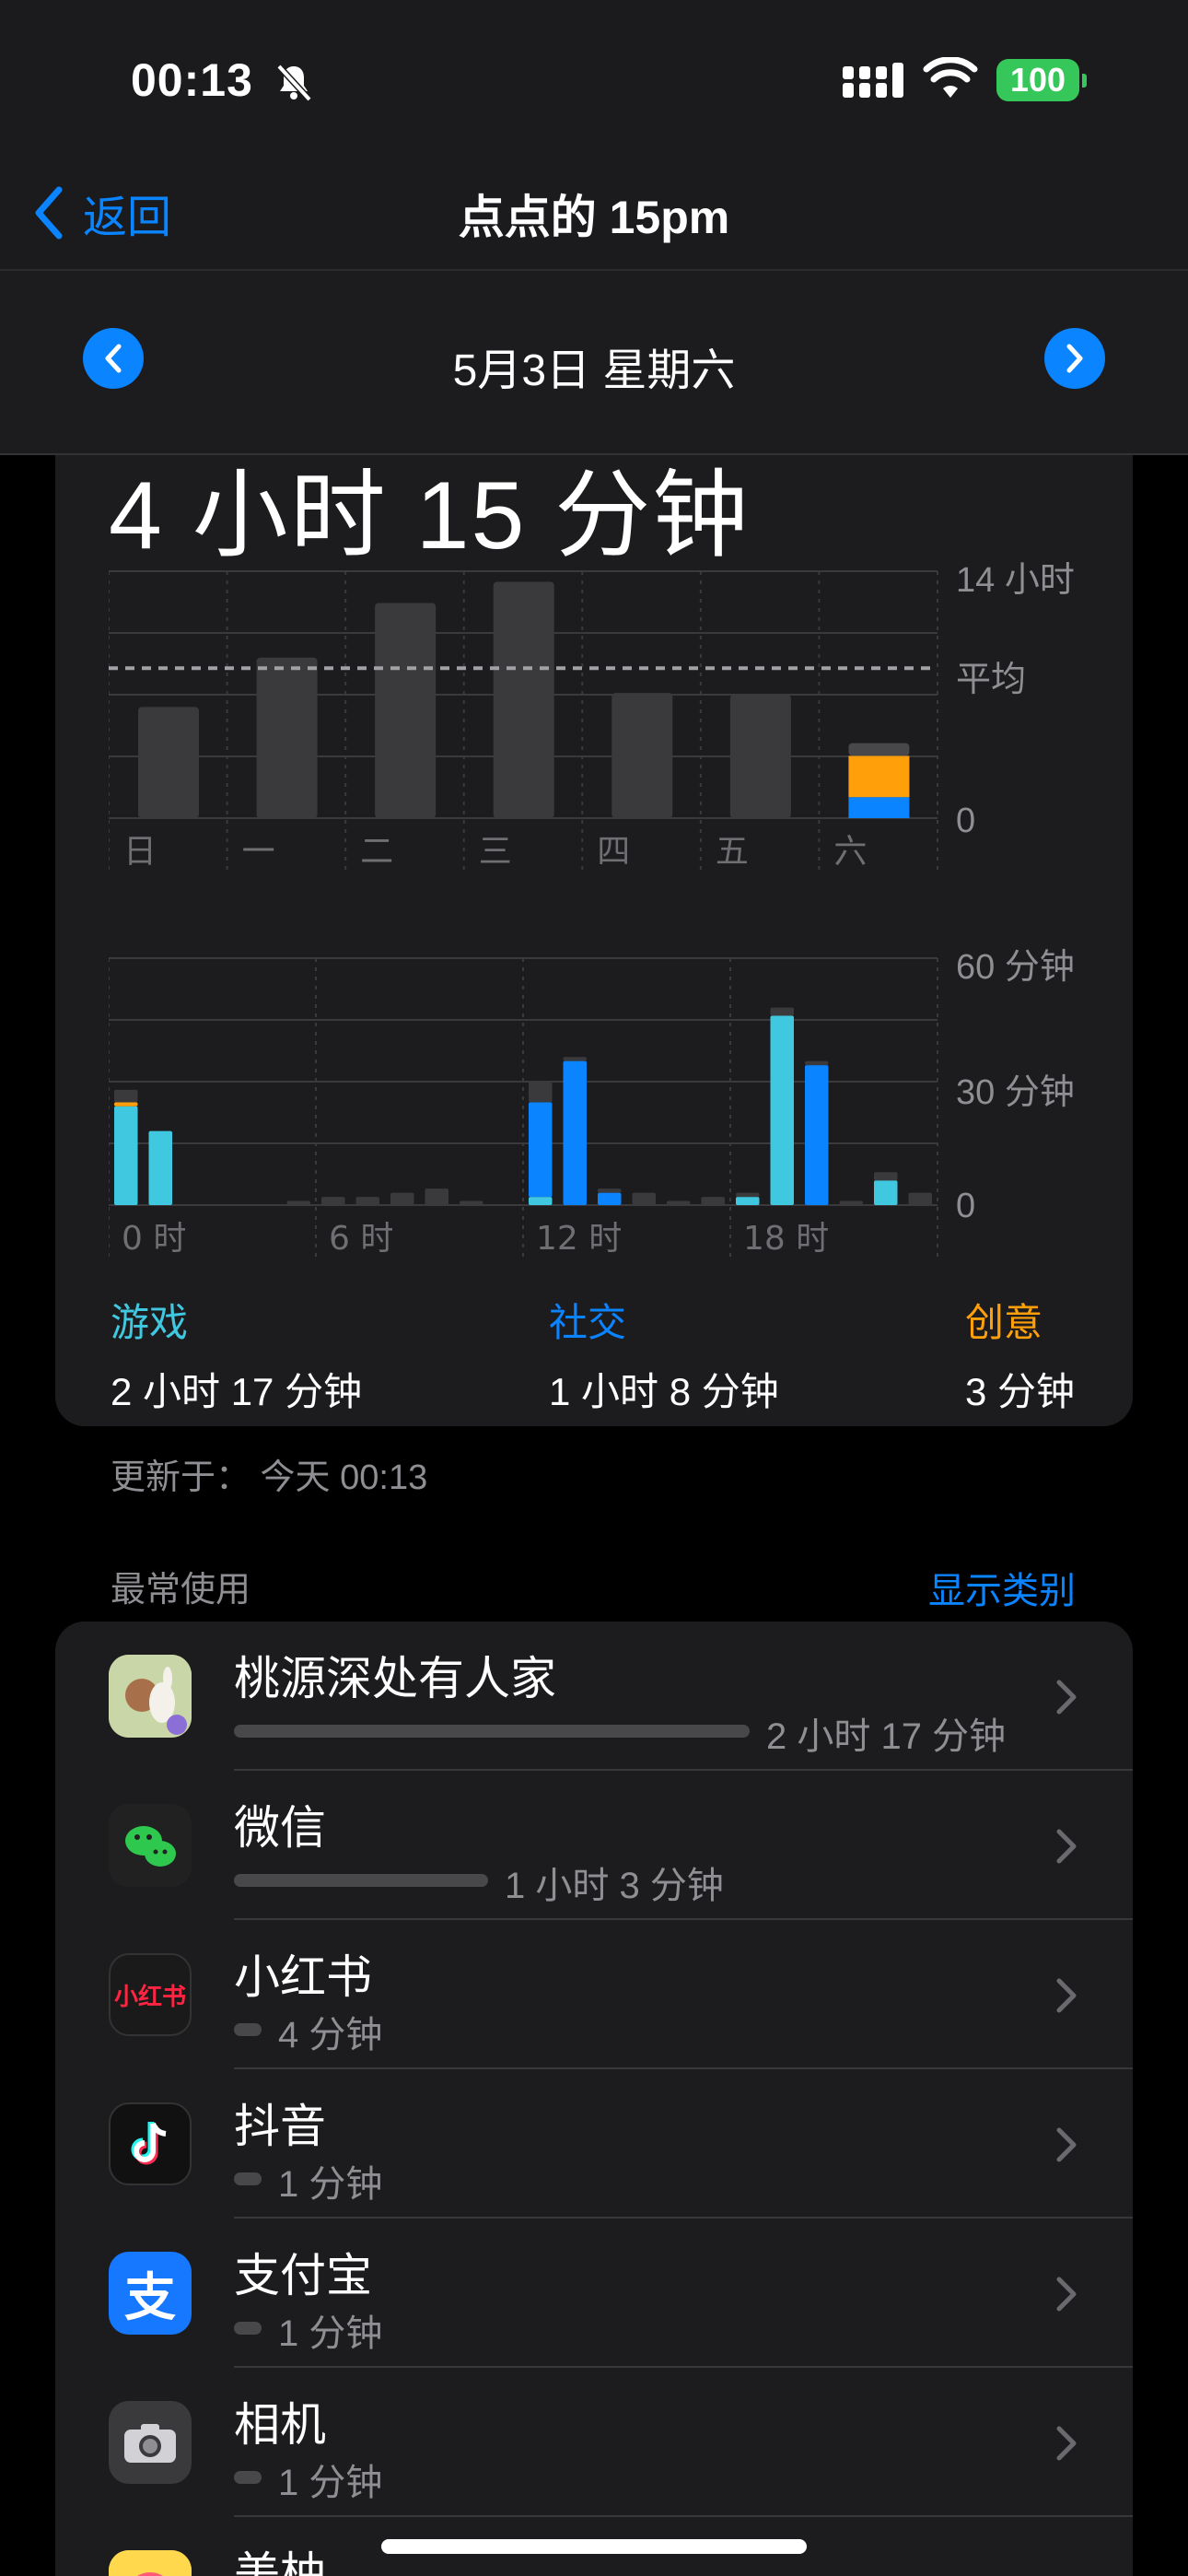 The height and width of the screenshot is (2576, 1188). Describe the element at coordinates (594, 1994) in the screenshot. I see `app-row-xiaohongshu: 小红书 小红书 4 分钟` at that location.